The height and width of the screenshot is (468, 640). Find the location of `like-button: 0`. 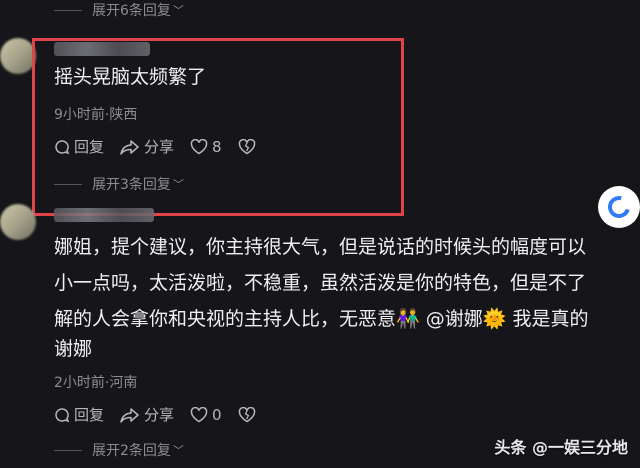

like-button: 0 is located at coordinates (206, 415).